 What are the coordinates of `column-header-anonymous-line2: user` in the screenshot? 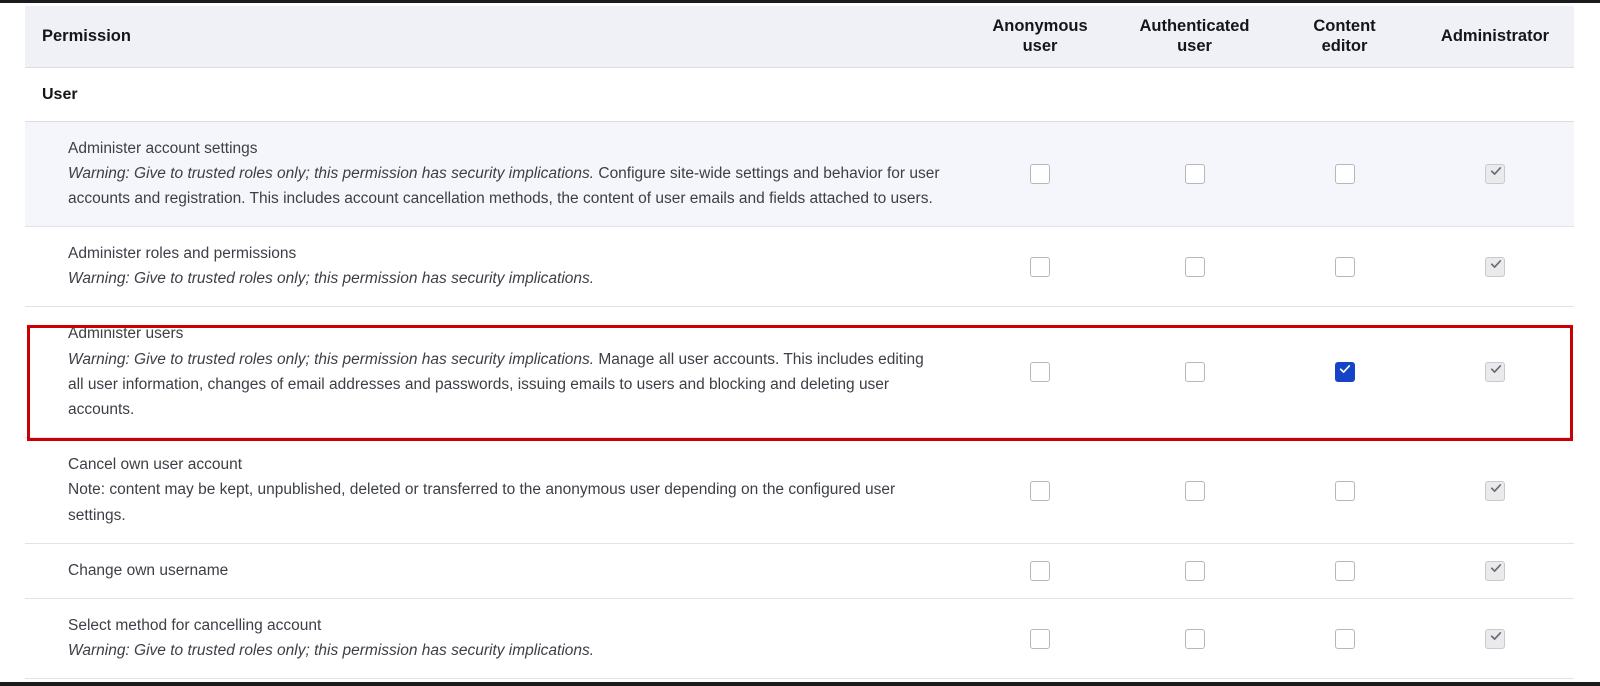 It's located at (1040, 46).